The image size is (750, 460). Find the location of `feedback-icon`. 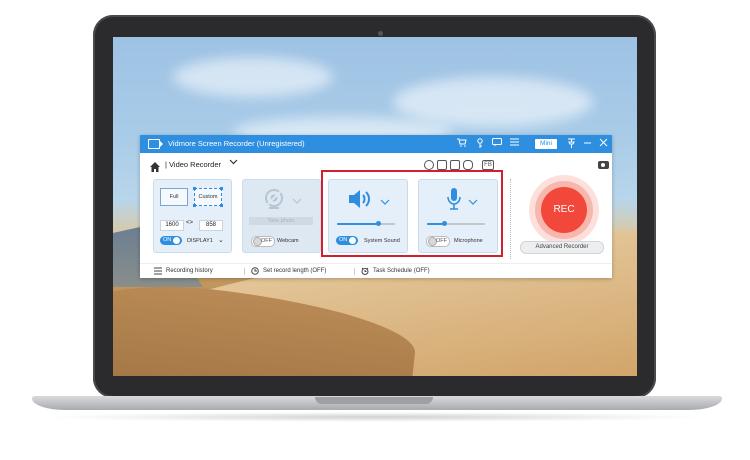

feedback-icon is located at coordinates (497, 144).